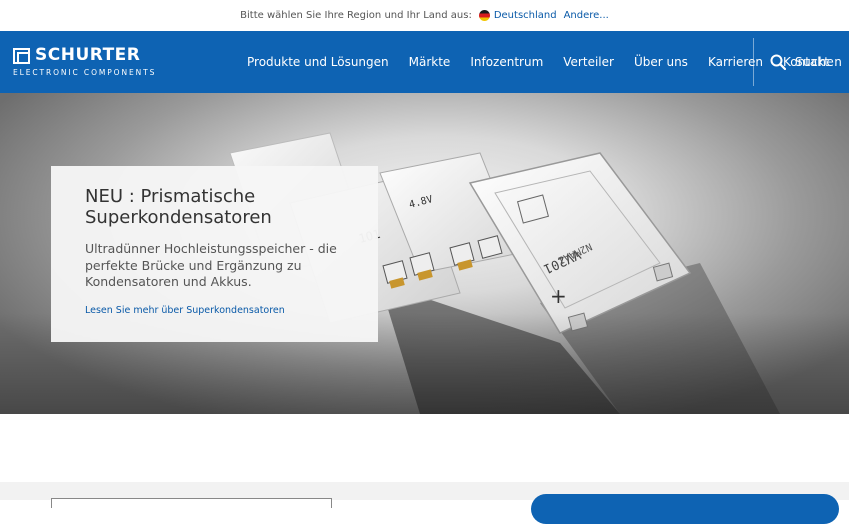 The image size is (849, 524). What do you see at coordinates (661, 62) in the screenshot?
I see `nav-item-ueber-uns: Über uns` at bounding box center [661, 62].